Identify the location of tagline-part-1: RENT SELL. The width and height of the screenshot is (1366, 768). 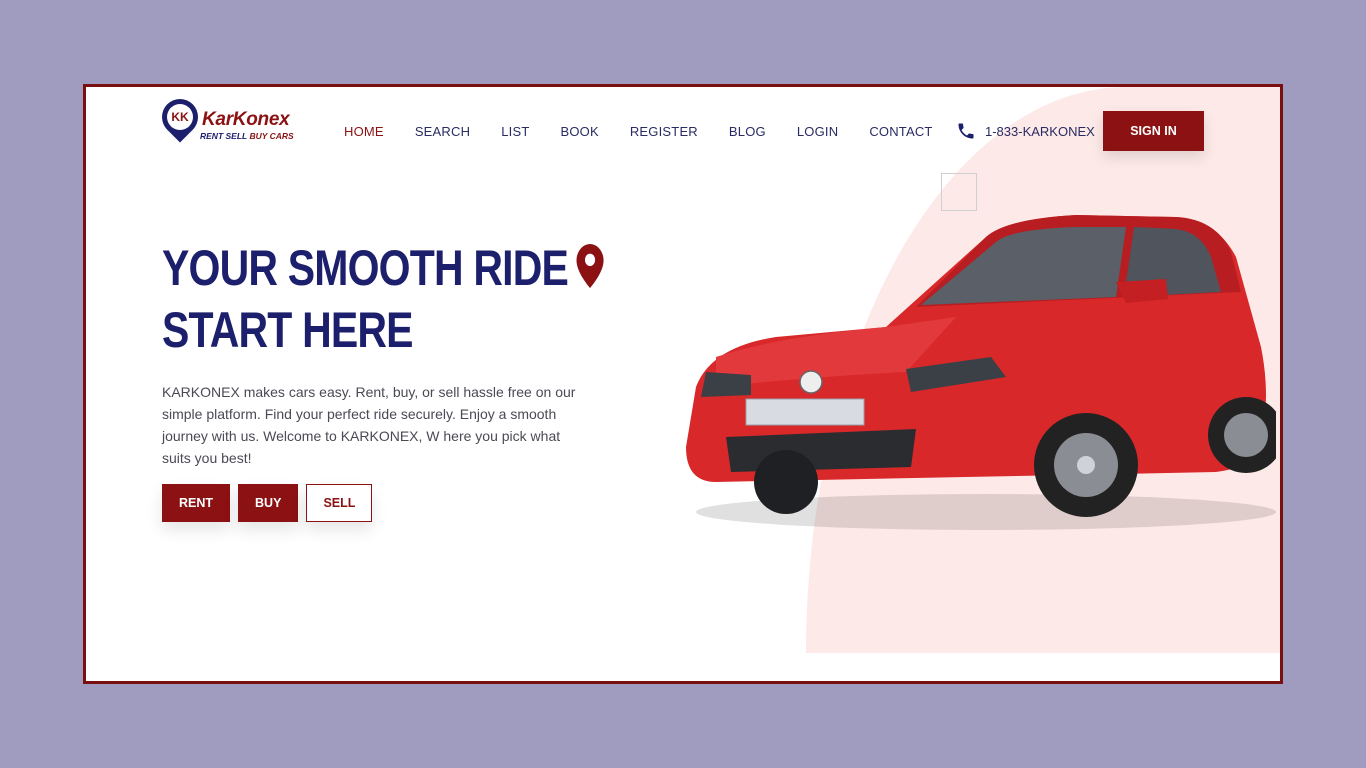
(225, 136).